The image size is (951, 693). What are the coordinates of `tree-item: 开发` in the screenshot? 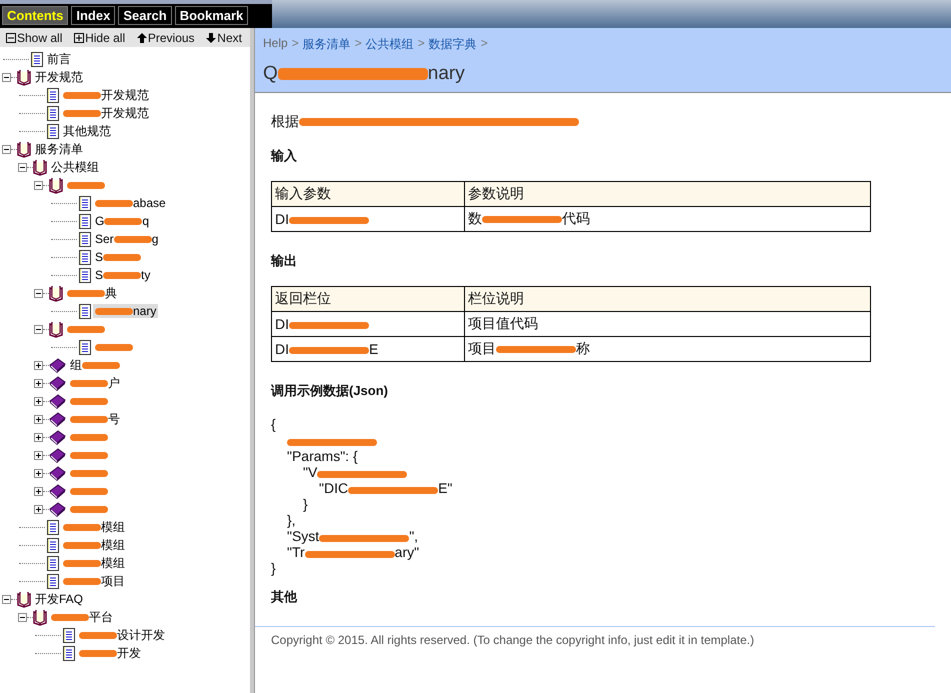 It's located at (110, 653).